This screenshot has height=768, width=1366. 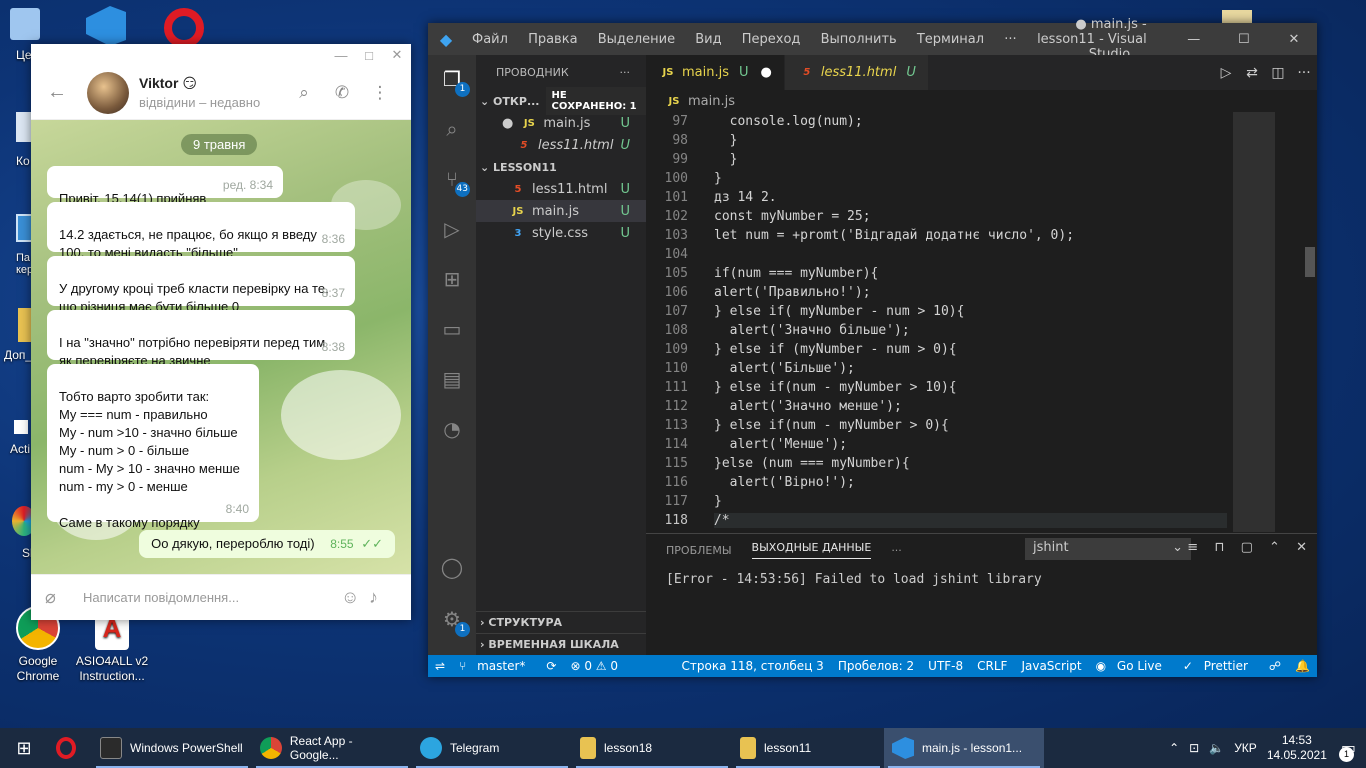 I want to click on remote-icon: ⇌, so click(x=440, y=666).